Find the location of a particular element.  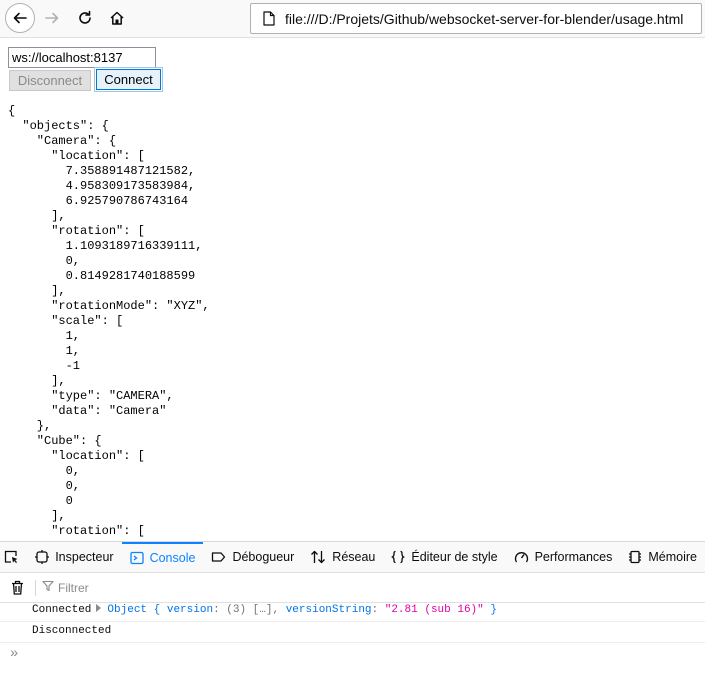

trash-icon is located at coordinates (17, 587).